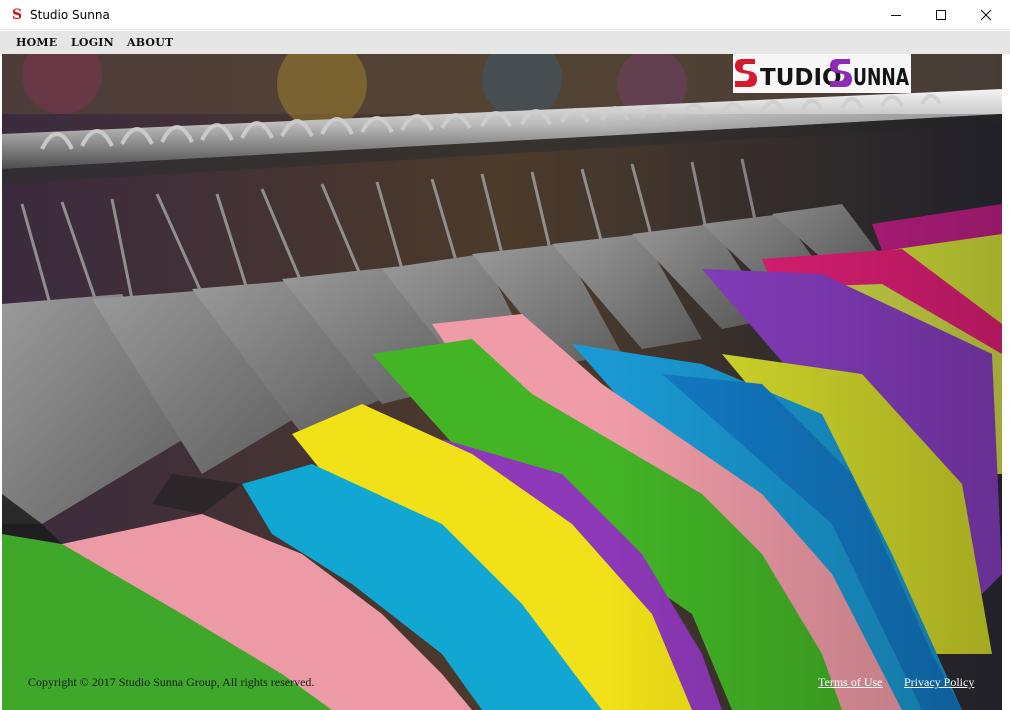  Describe the element at coordinates (881, 78) in the screenshot. I see `logo-text-unna: UNNA` at that location.